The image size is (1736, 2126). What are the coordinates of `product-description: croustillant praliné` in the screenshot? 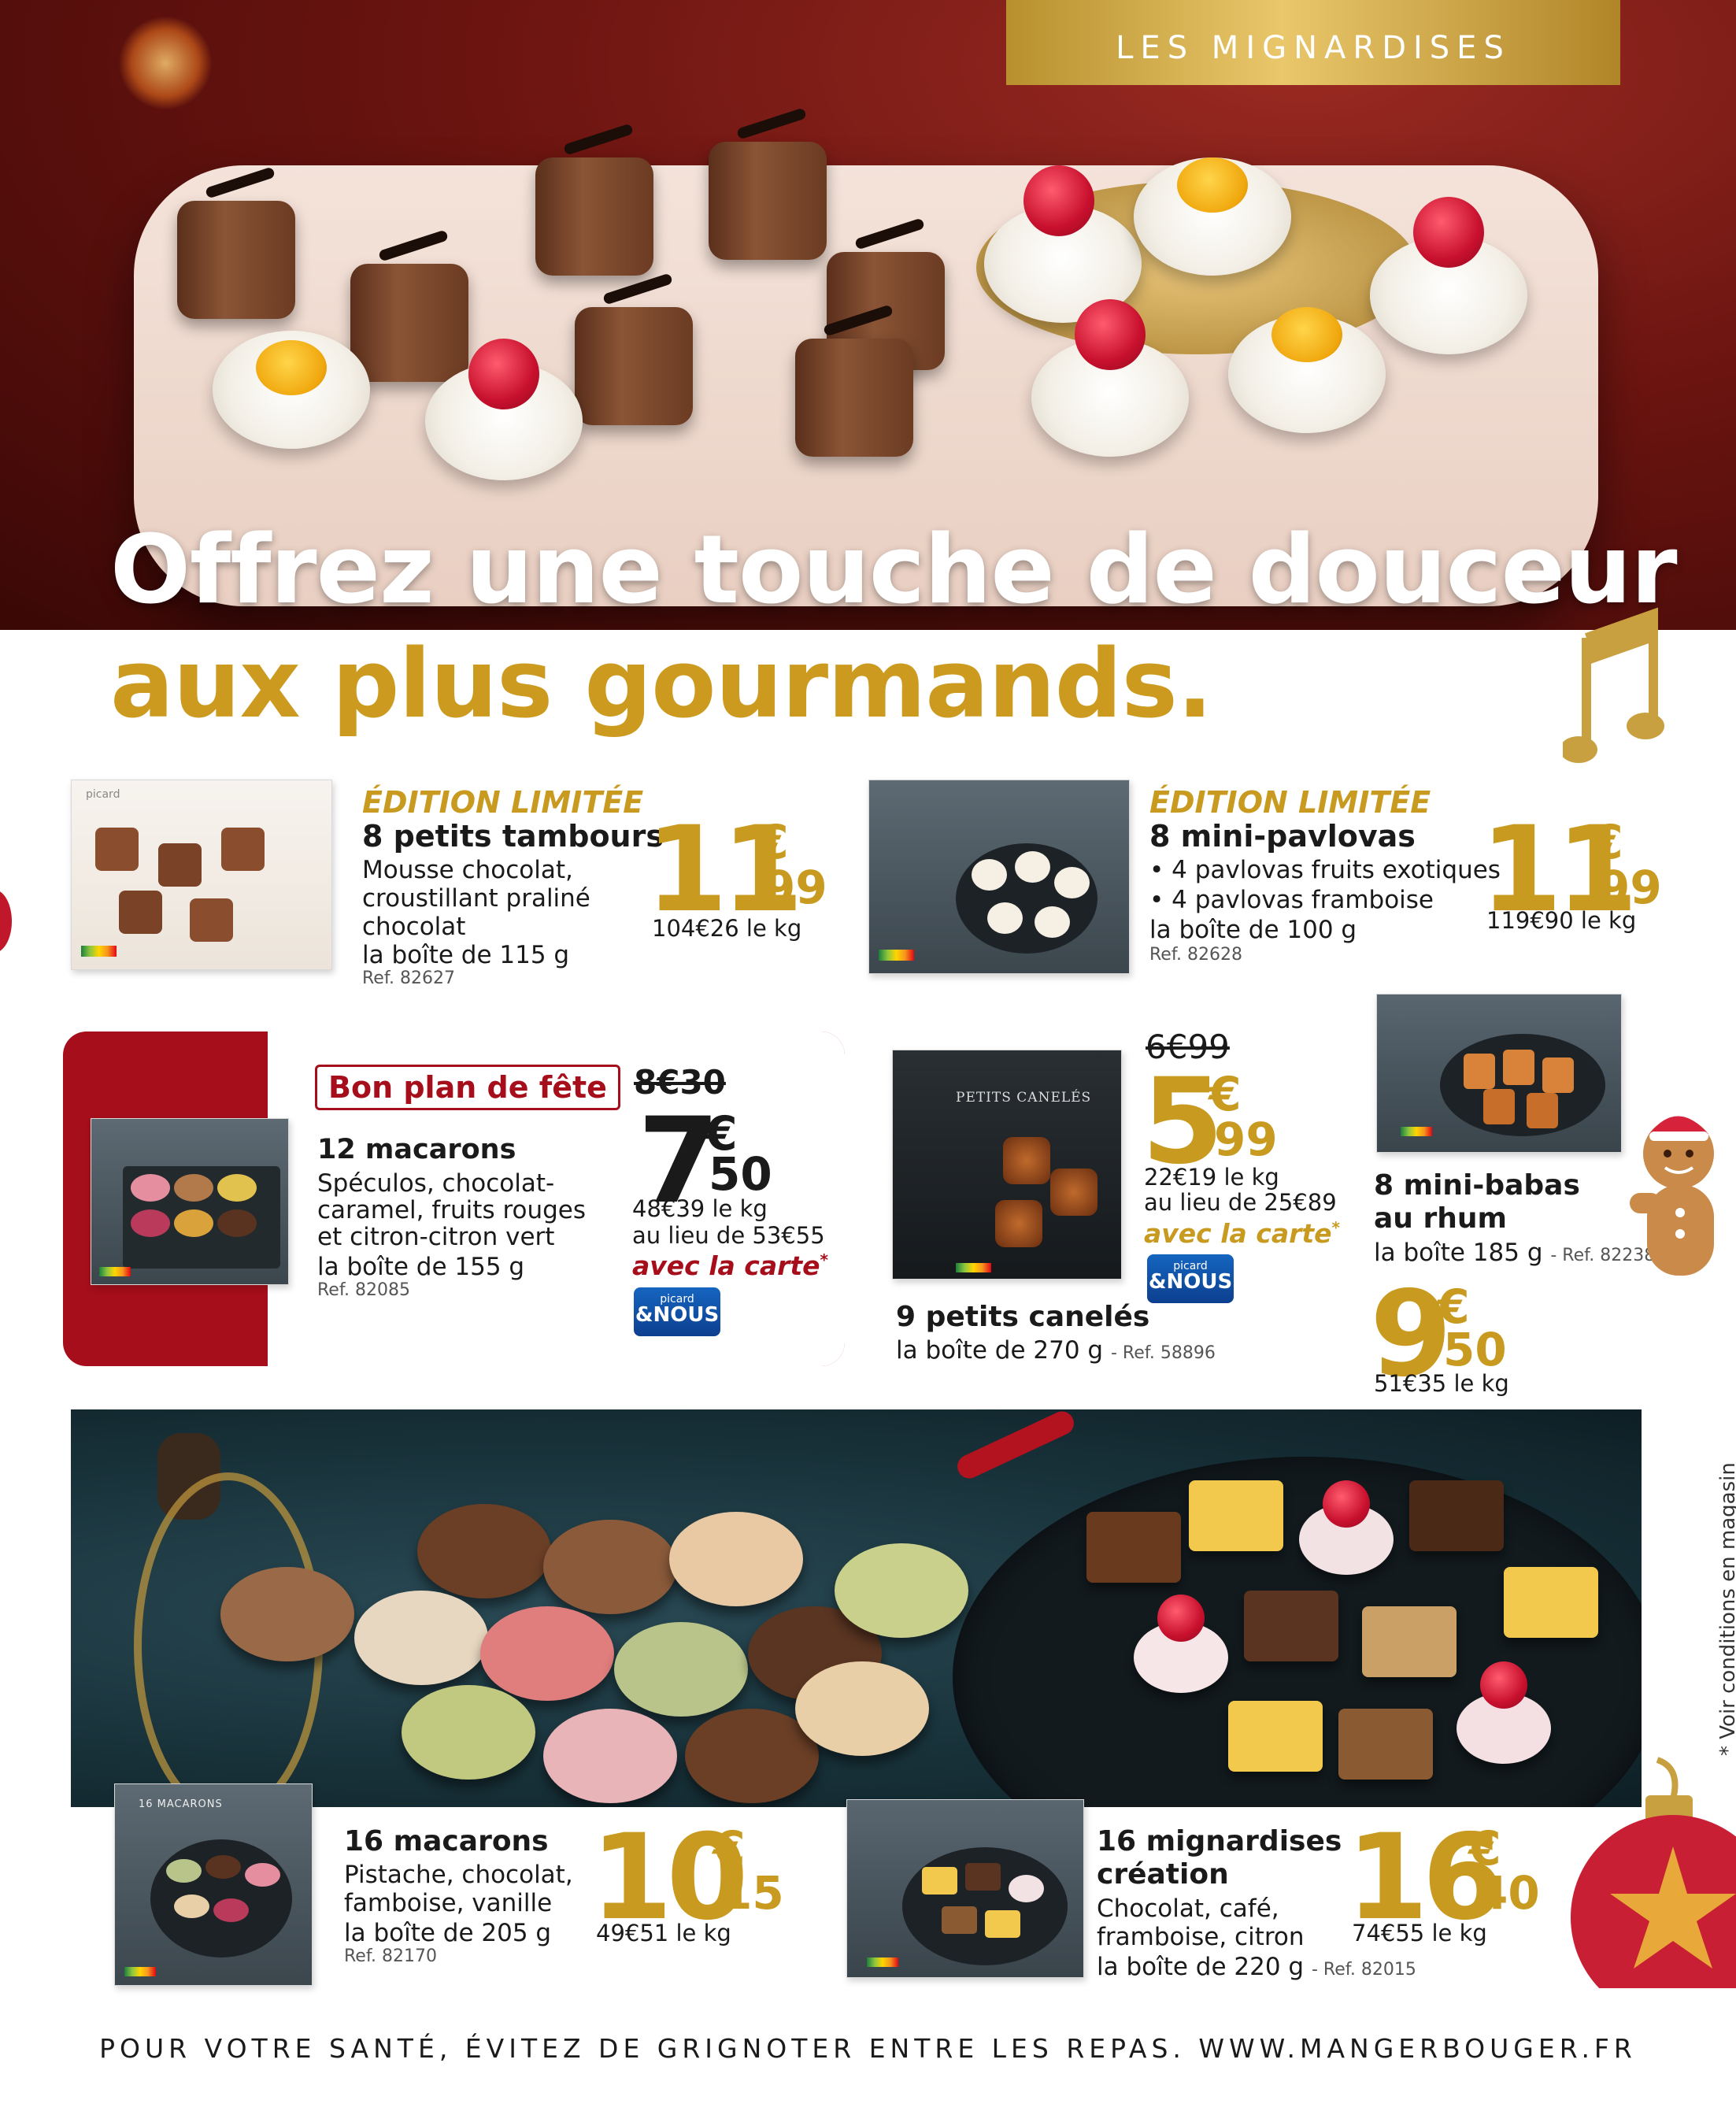 It's located at (476, 898).